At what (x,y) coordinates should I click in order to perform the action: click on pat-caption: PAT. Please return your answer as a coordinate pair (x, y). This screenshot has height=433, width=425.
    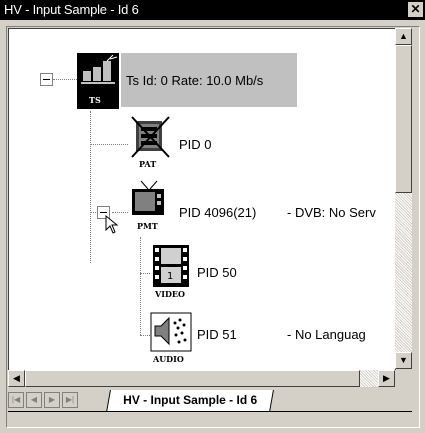
    Looking at the image, I should click on (148, 164).